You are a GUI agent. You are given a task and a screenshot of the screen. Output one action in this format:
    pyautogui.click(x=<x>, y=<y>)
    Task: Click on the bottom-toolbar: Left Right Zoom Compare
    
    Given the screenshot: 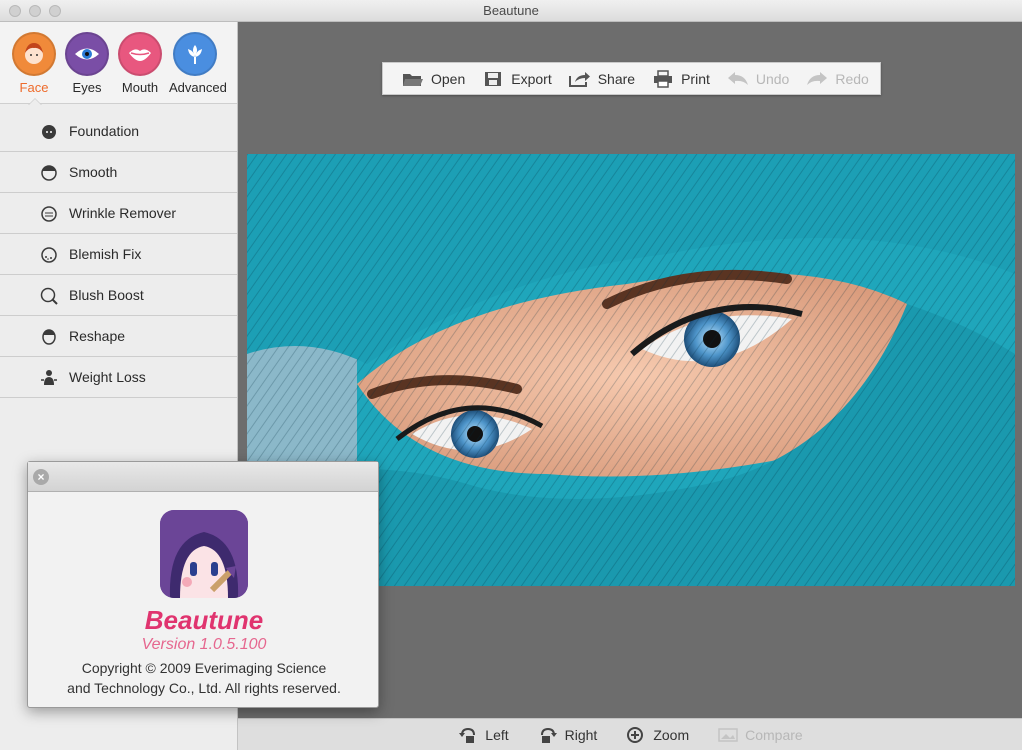 What is the action you would take?
    pyautogui.click(x=630, y=734)
    